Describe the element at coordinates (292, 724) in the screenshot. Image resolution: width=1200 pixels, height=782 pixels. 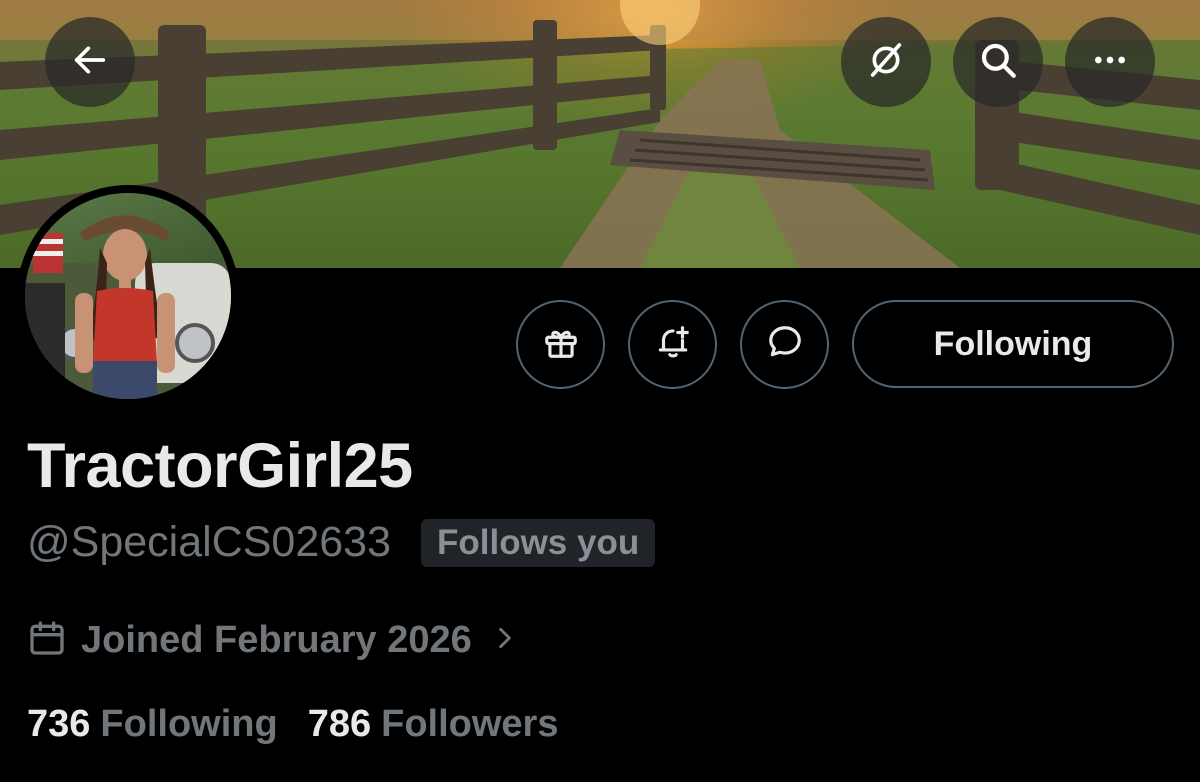
I see `follow-stats: 736 Following 786 Followers` at that location.